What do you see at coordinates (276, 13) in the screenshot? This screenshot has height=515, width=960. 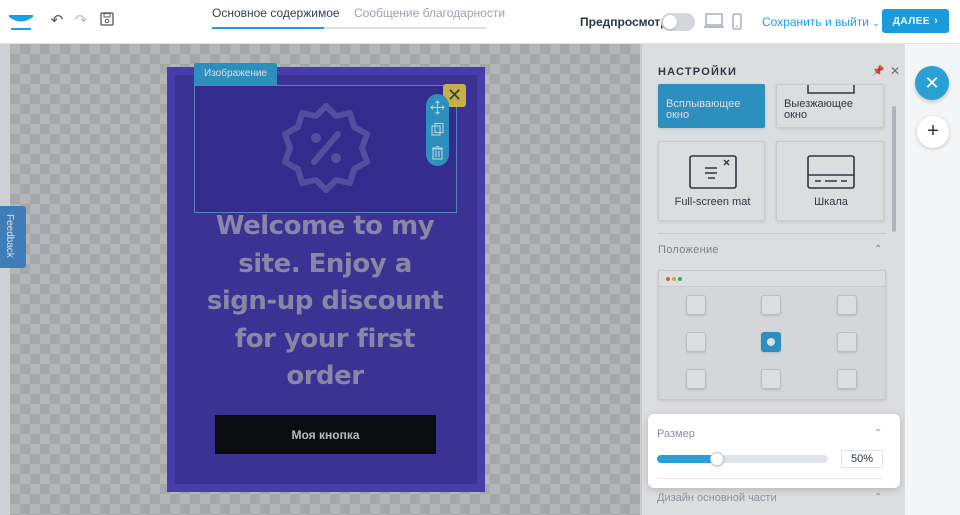 I see `tab-main-content: Основное содержимое` at bounding box center [276, 13].